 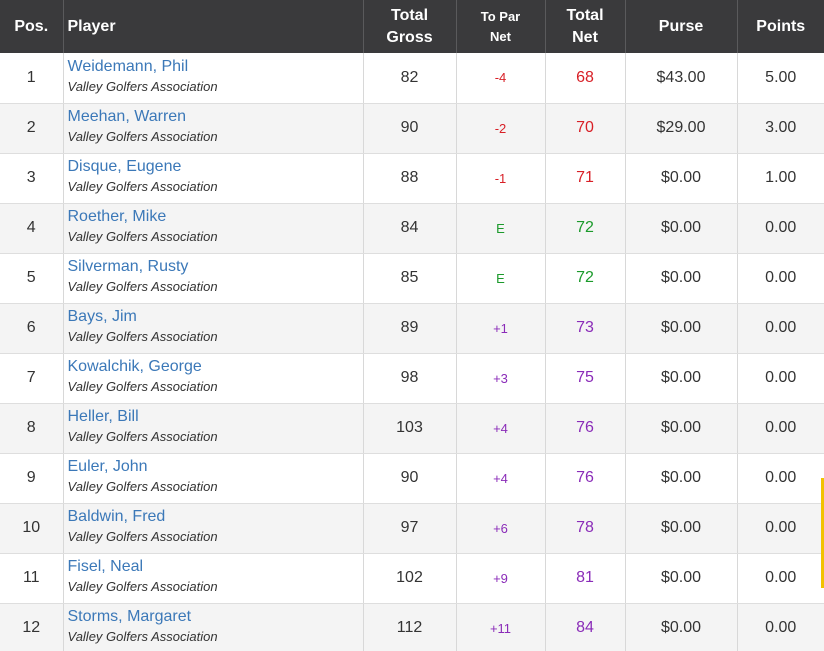 What do you see at coordinates (501, 26) in the screenshot?
I see `header-to-par-net: To Par Net` at bounding box center [501, 26].